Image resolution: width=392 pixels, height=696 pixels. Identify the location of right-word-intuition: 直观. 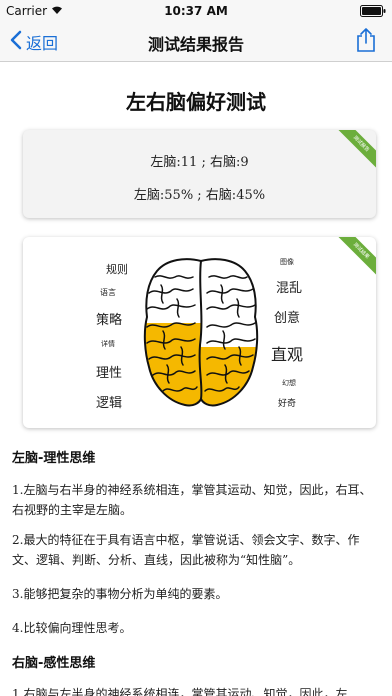
(287, 354).